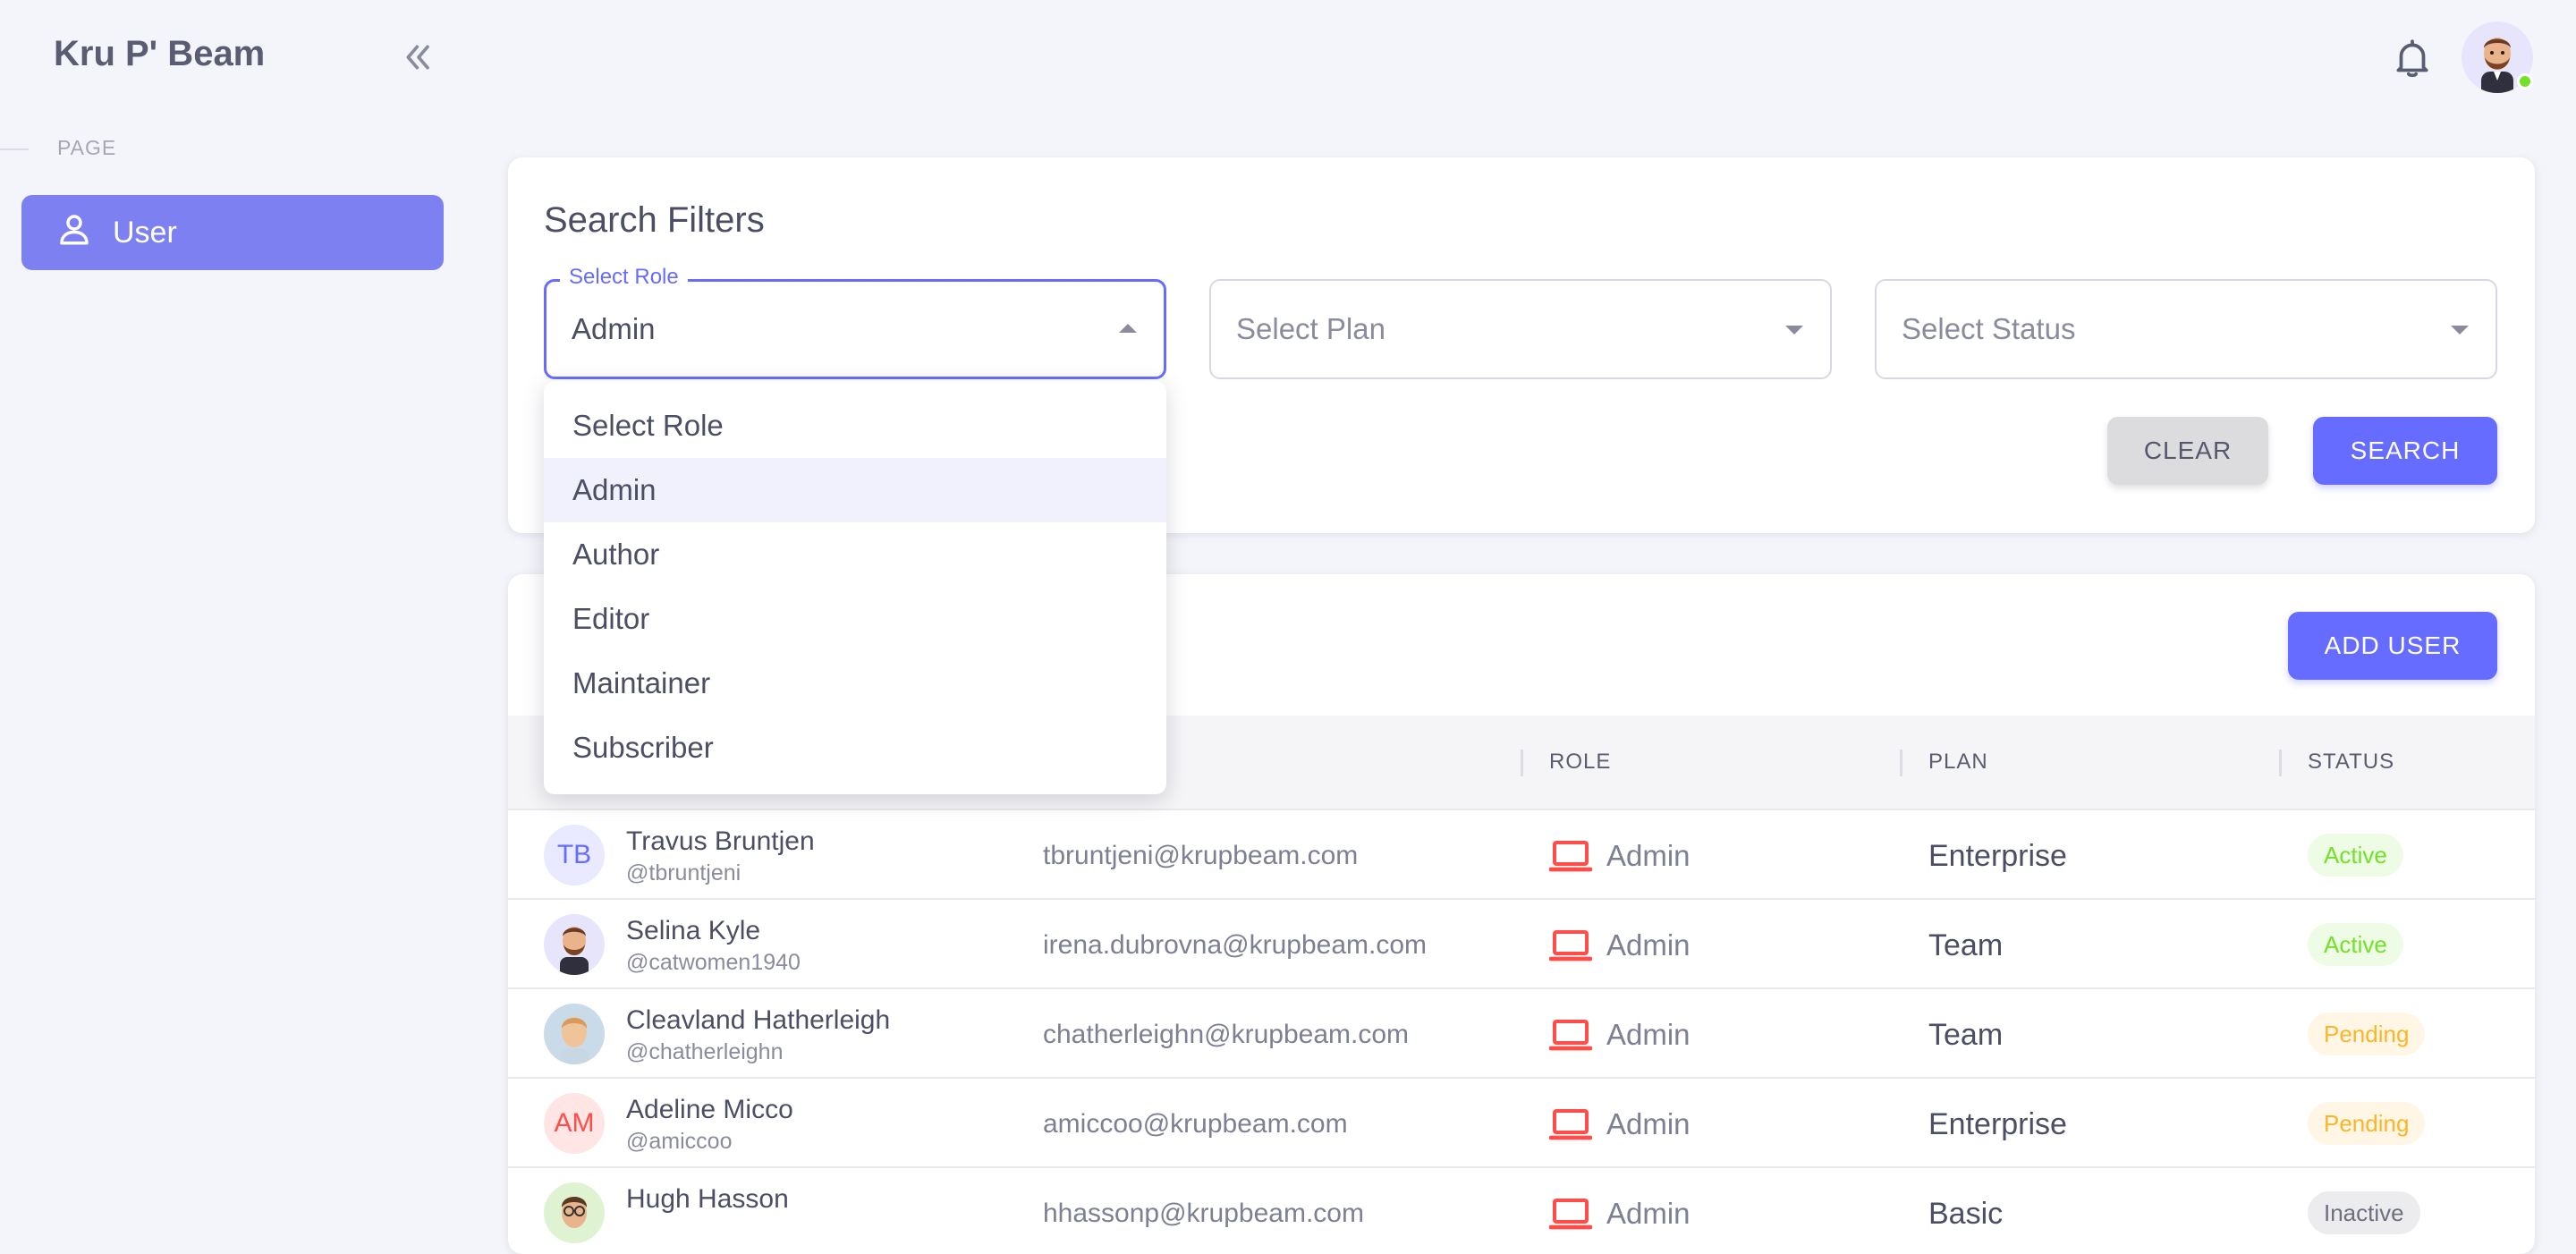 The height and width of the screenshot is (1254, 2576). What do you see at coordinates (1966, 1214) in the screenshot?
I see `user-plan: Basic` at bounding box center [1966, 1214].